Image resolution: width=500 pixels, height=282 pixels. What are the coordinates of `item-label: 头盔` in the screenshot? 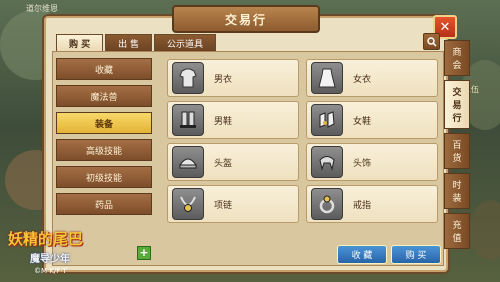 It's located at (223, 163).